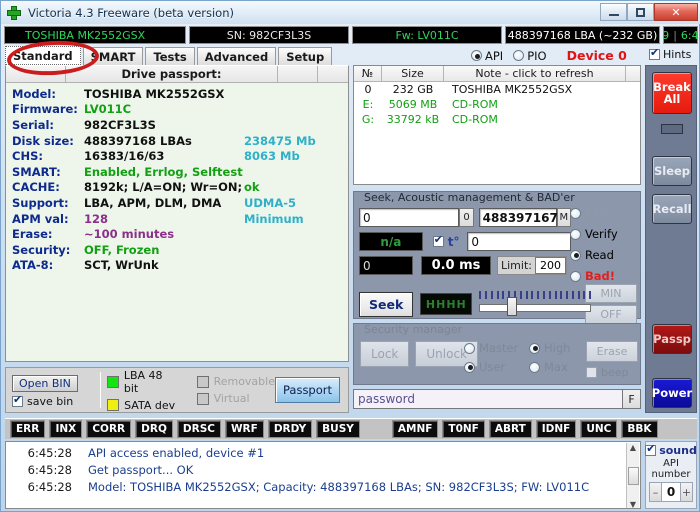 The image size is (700, 512). Describe the element at coordinates (615, 372) in the screenshot. I see `beep-label: beep` at that location.